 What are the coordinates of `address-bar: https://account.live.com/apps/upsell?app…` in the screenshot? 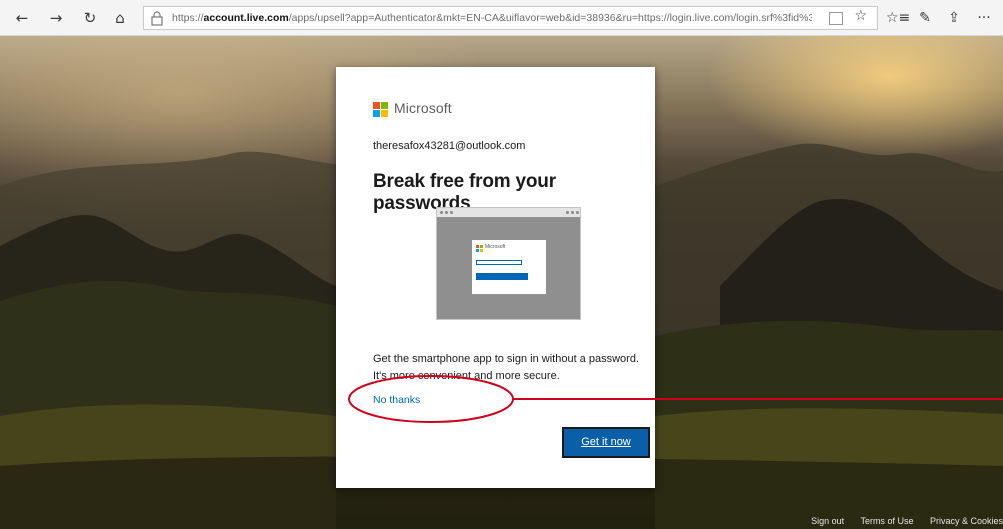 It's located at (510, 18).